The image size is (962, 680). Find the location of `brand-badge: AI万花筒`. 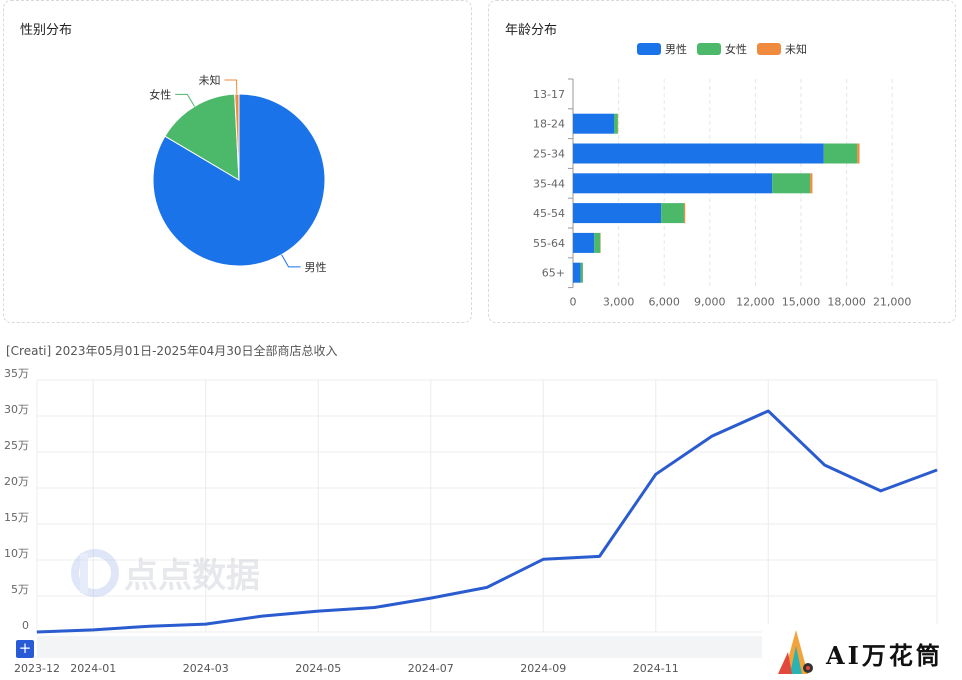

brand-badge: AI万花筒 is located at coordinates (862, 652).